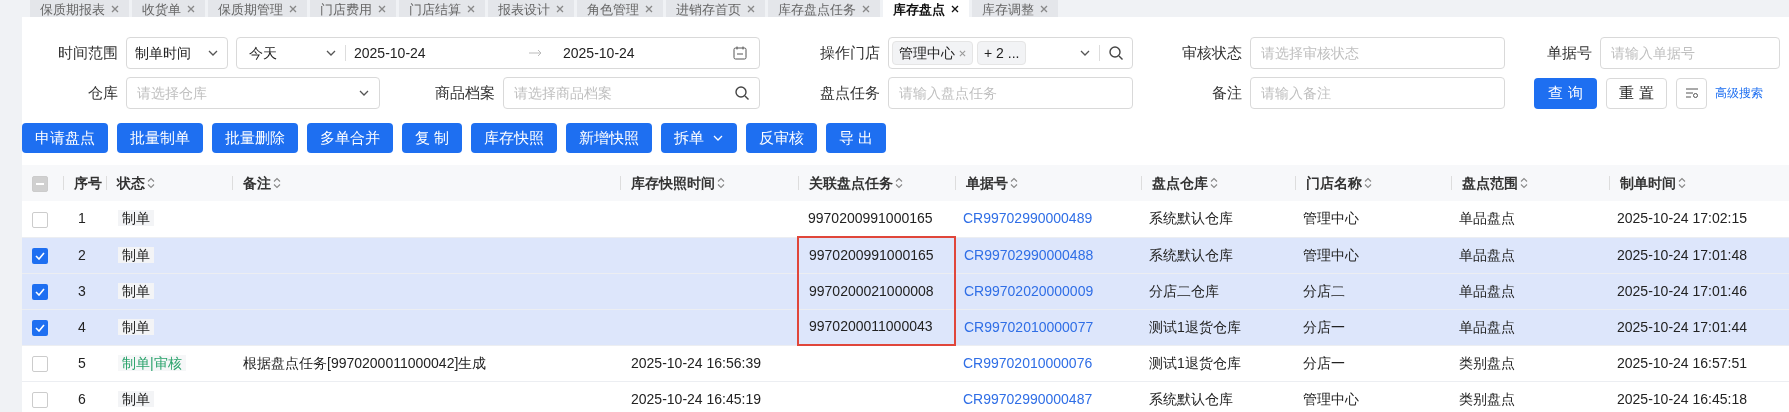  I want to click on action-button: 库存快照, so click(514, 138).